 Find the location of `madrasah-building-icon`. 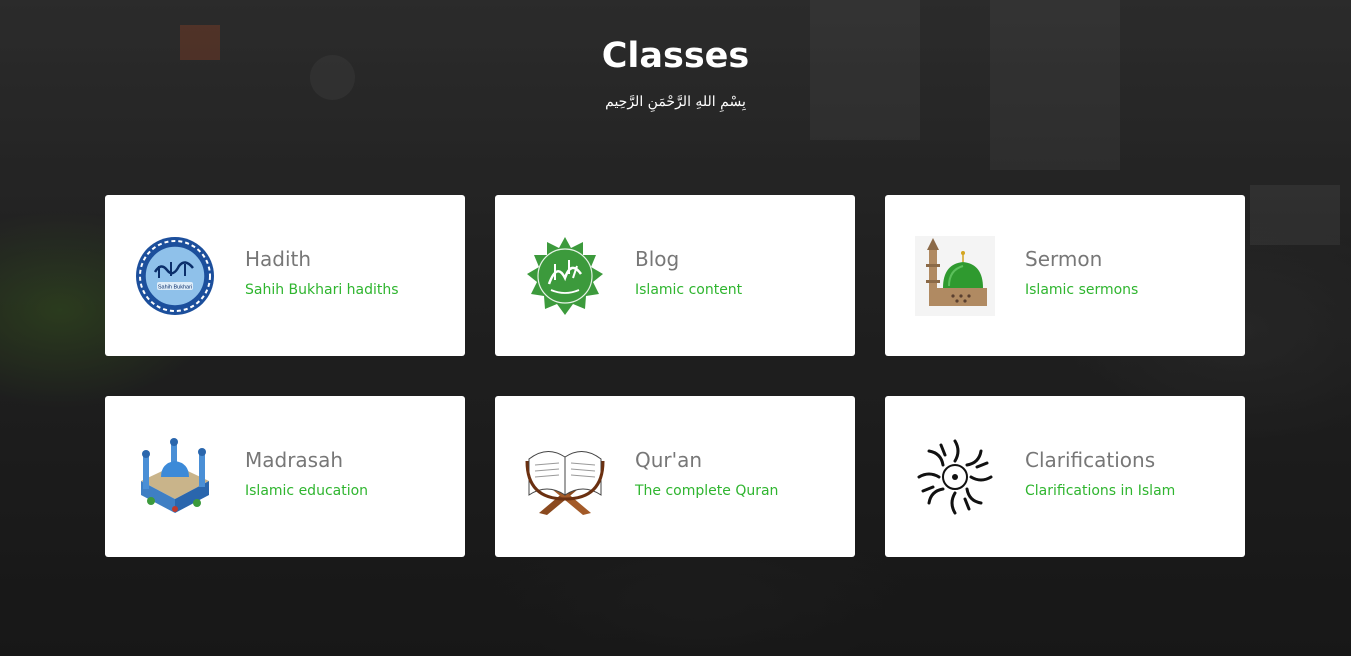

madrasah-building-icon is located at coordinates (175, 477).